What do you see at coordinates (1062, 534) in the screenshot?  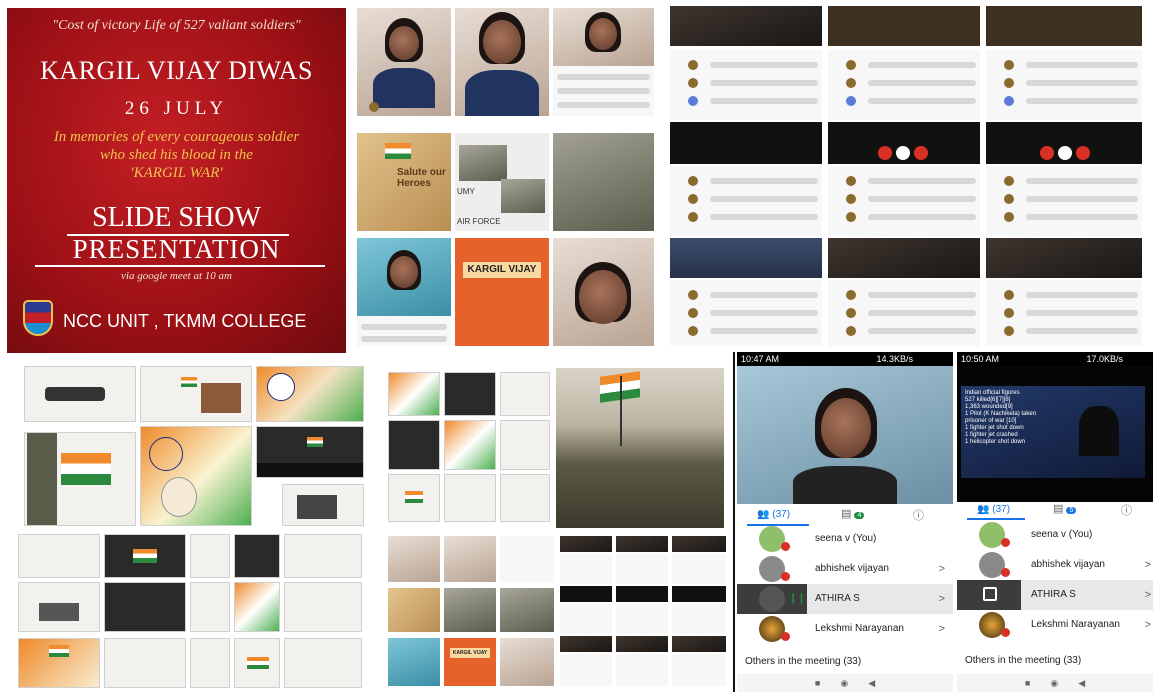 I see `participant-name: seena v (You)` at bounding box center [1062, 534].